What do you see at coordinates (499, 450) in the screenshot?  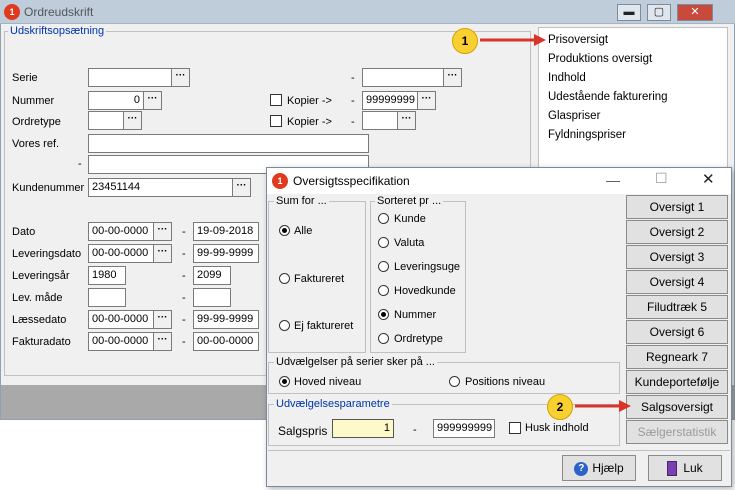 I see `dialog-bottom-separator` at bounding box center [499, 450].